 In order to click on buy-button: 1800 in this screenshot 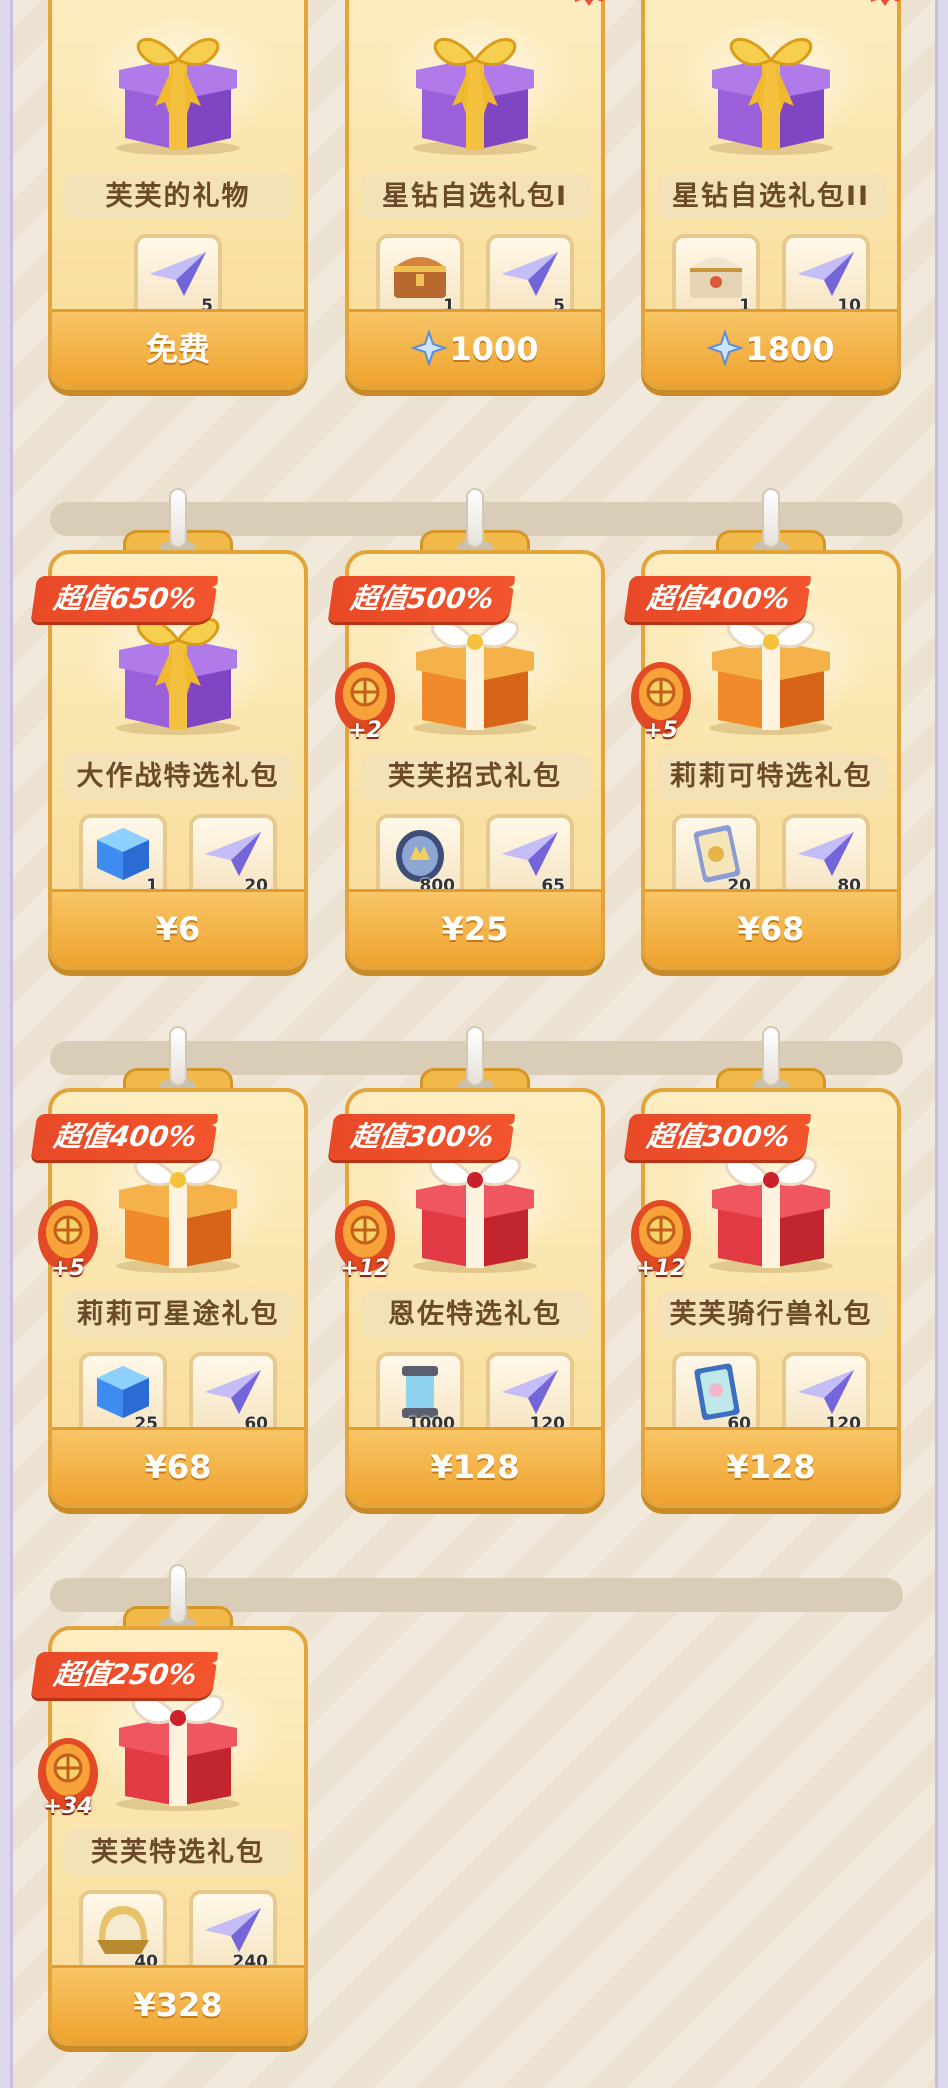, I will do `click(771, 347)`.